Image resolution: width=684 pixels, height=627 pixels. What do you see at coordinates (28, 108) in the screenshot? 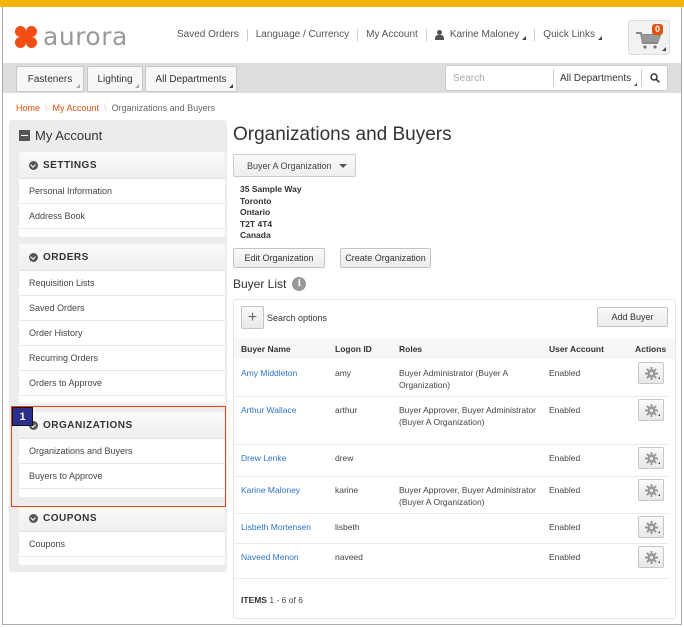
I see `breadcrumb-home: Home` at bounding box center [28, 108].